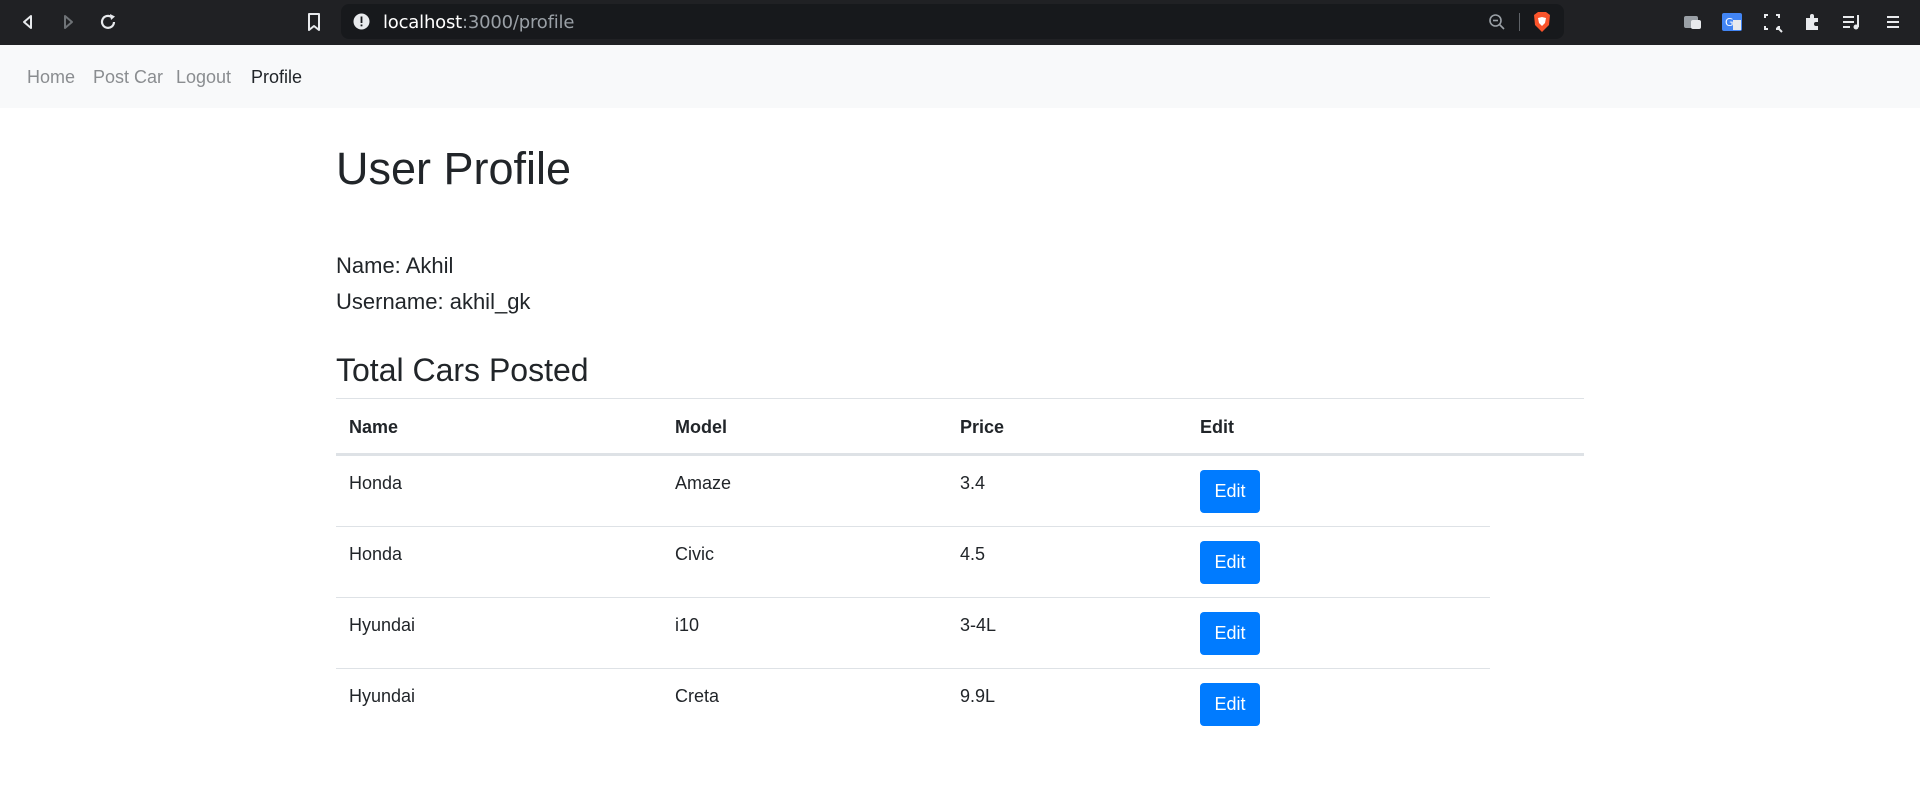 Image resolution: width=1920 pixels, height=811 pixels. I want to click on page-title: User Profile, so click(454, 168).